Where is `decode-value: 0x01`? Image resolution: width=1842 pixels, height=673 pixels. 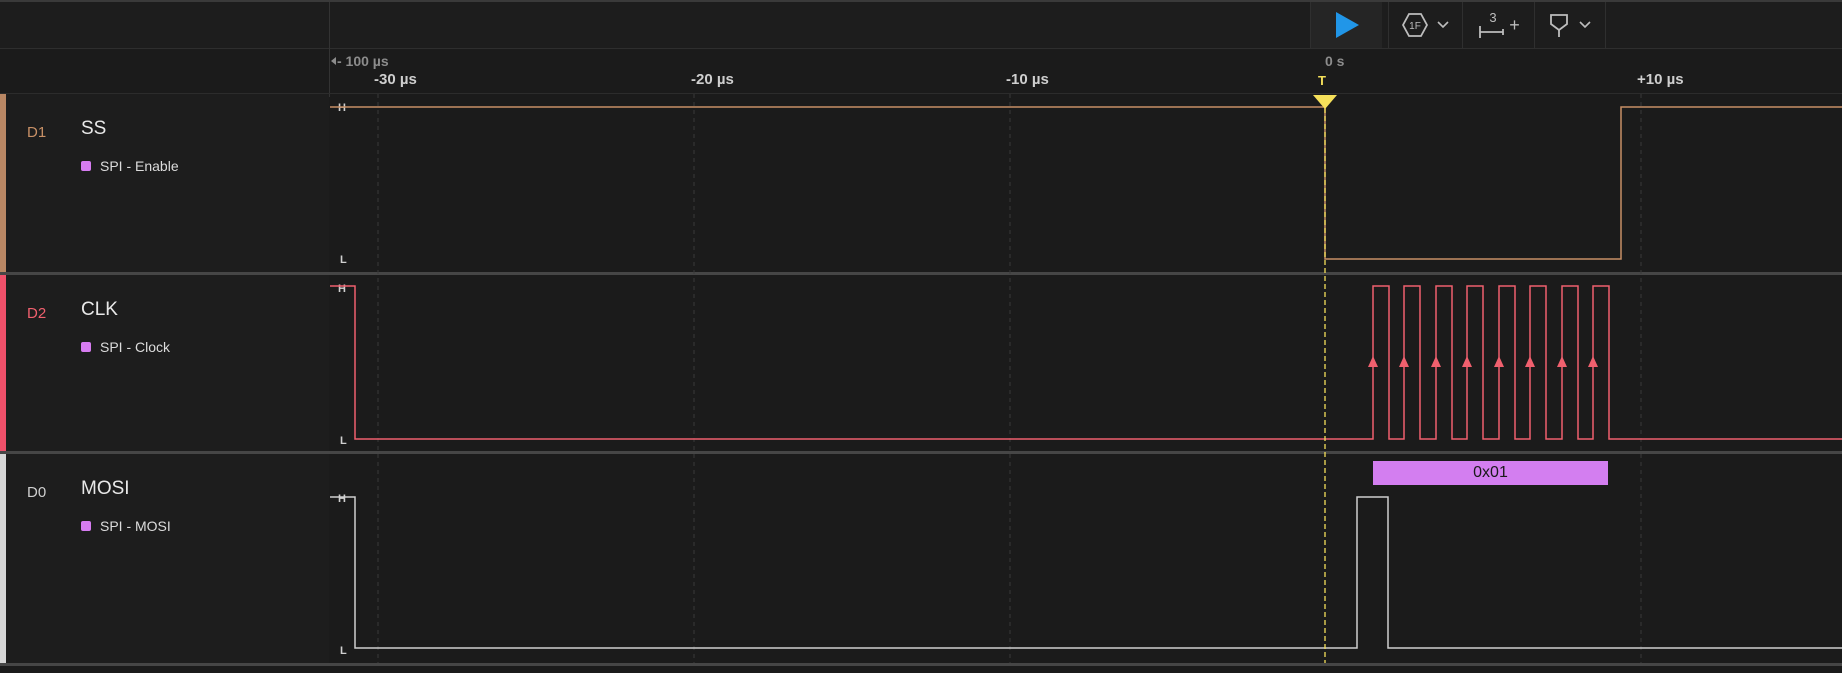
decode-value: 0x01 is located at coordinates (1490, 472).